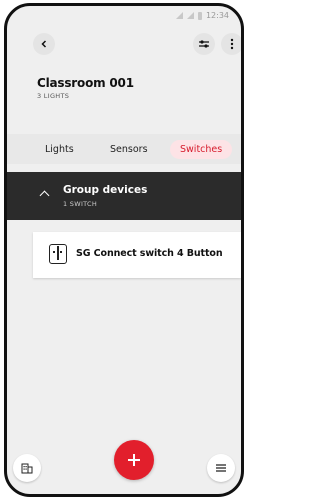 Image resolution: width=320 pixels, height=502 pixels. Describe the element at coordinates (85, 83) in the screenshot. I see `page-title: Classroom 001` at that location.